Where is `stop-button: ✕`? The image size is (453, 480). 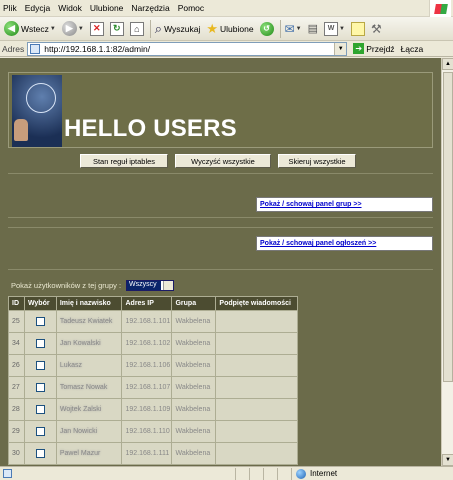
stop-button: ✕ is located at coordinates (97, 29).